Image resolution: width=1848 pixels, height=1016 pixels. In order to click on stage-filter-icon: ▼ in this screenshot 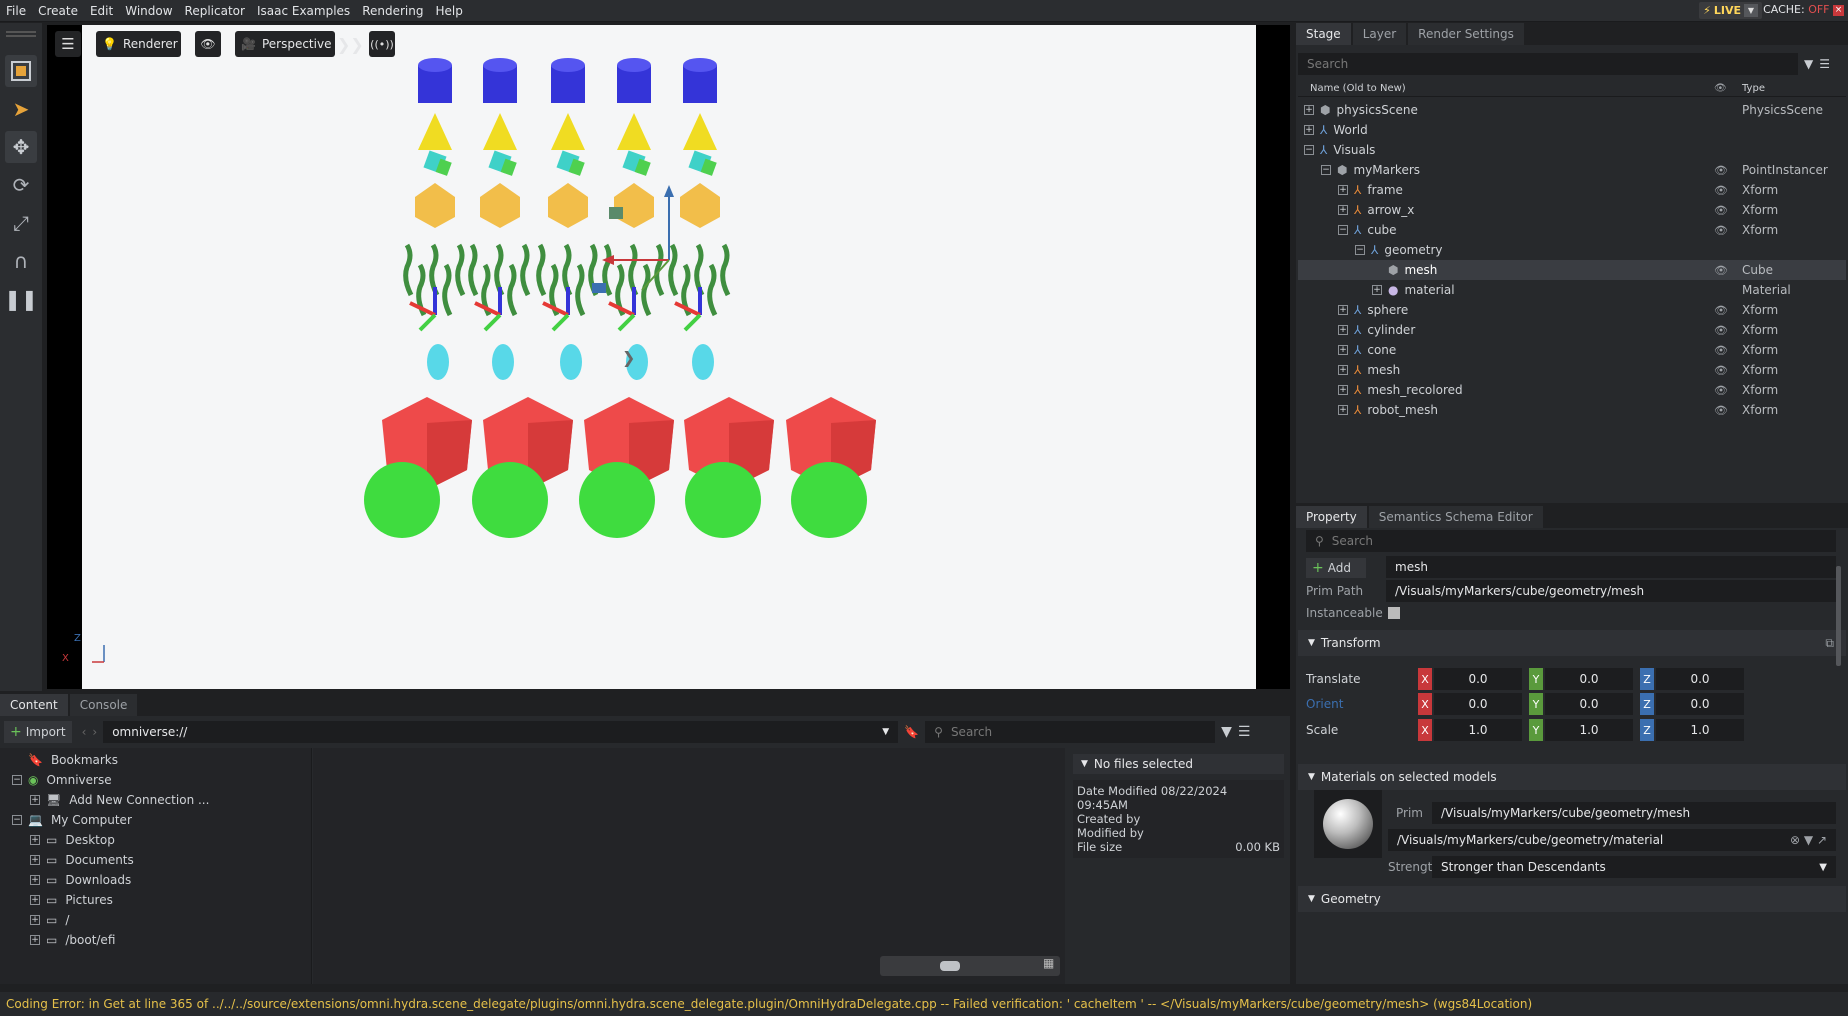, I will do `click(1808, 64)`.